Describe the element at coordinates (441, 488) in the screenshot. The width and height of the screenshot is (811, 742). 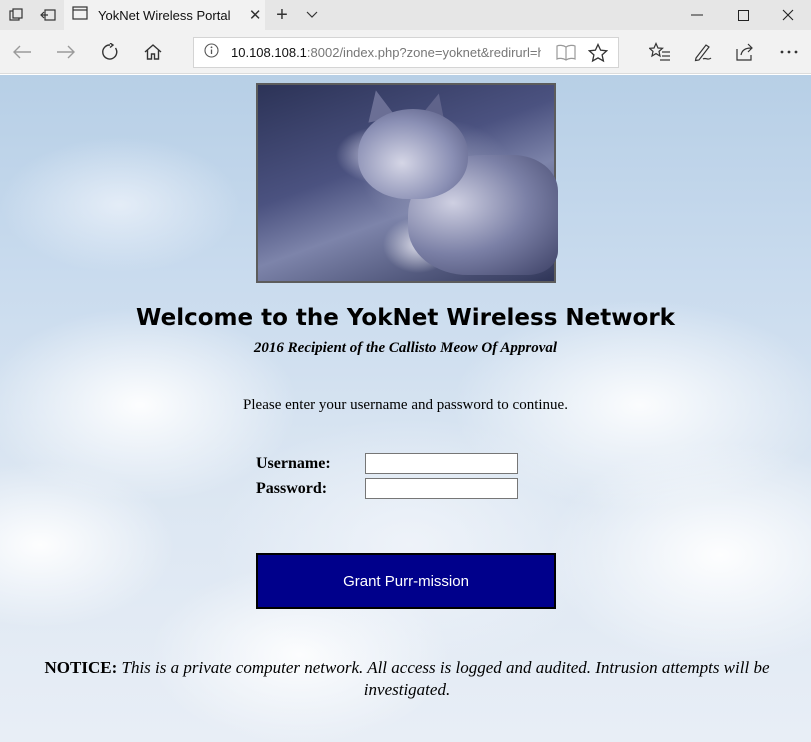
I see `password-input` at that location.